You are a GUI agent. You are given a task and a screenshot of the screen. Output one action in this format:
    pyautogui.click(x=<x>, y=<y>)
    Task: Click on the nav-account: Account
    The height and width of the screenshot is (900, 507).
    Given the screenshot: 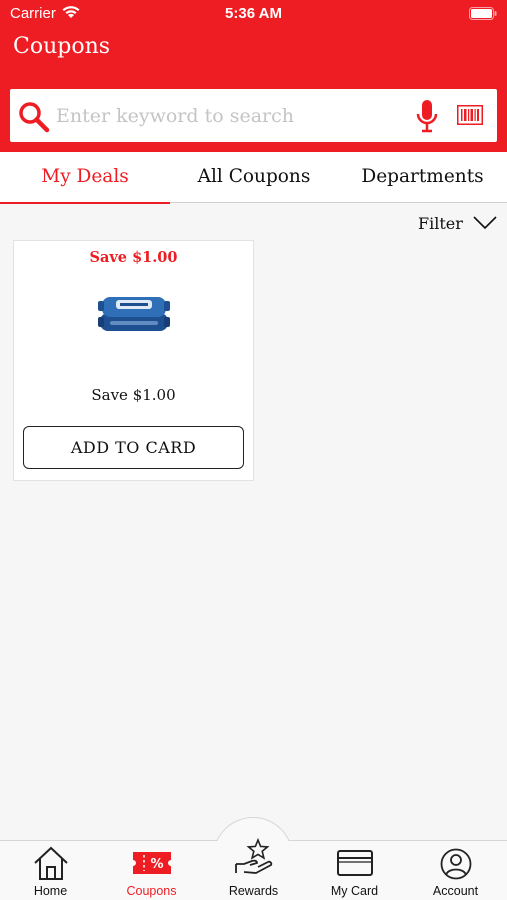 What is the action you would take?
    pyautogui.click(x=455, y=870)
    